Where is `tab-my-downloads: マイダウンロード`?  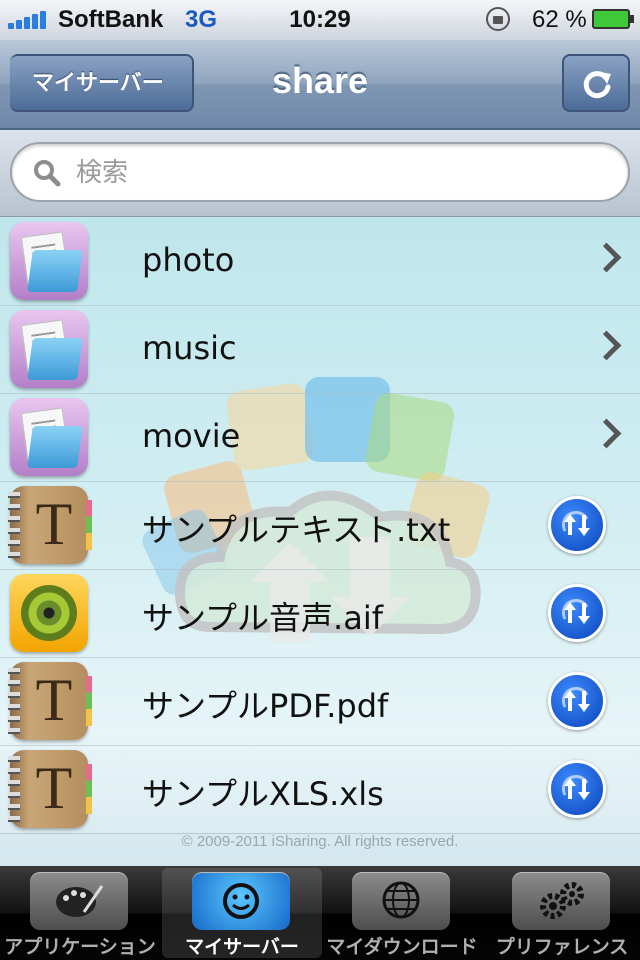 tab-my-downloads: マイダウンロード is located at coordinates (402, 913).